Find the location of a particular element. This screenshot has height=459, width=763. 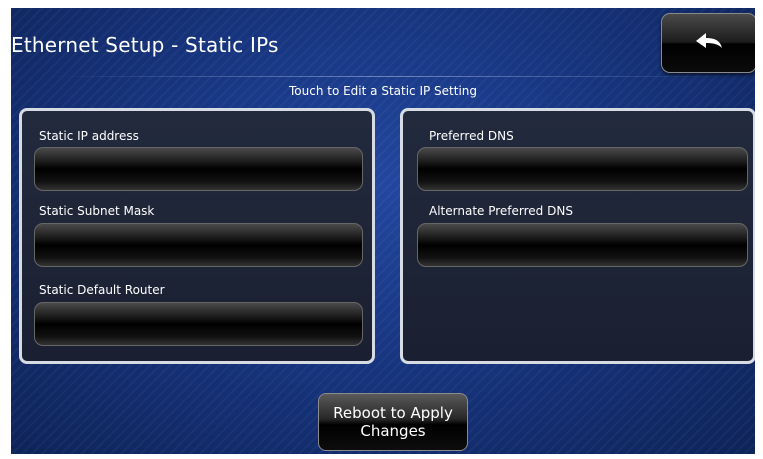

subnet-mask-label: Static Subnet Mask is located at coordinates (97, 211).